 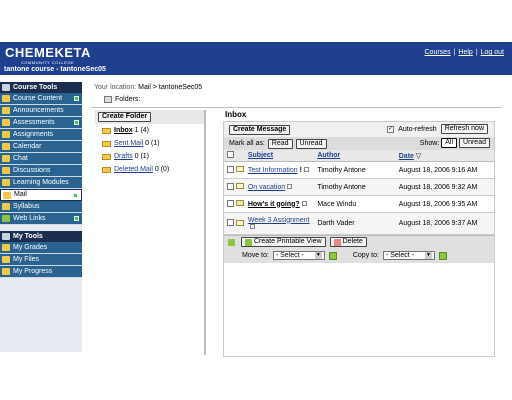 What do you see at coordinates (260, 155) in the screenshot?
I see `sort-subject-link: Subject` at bounding box center [260, 155].